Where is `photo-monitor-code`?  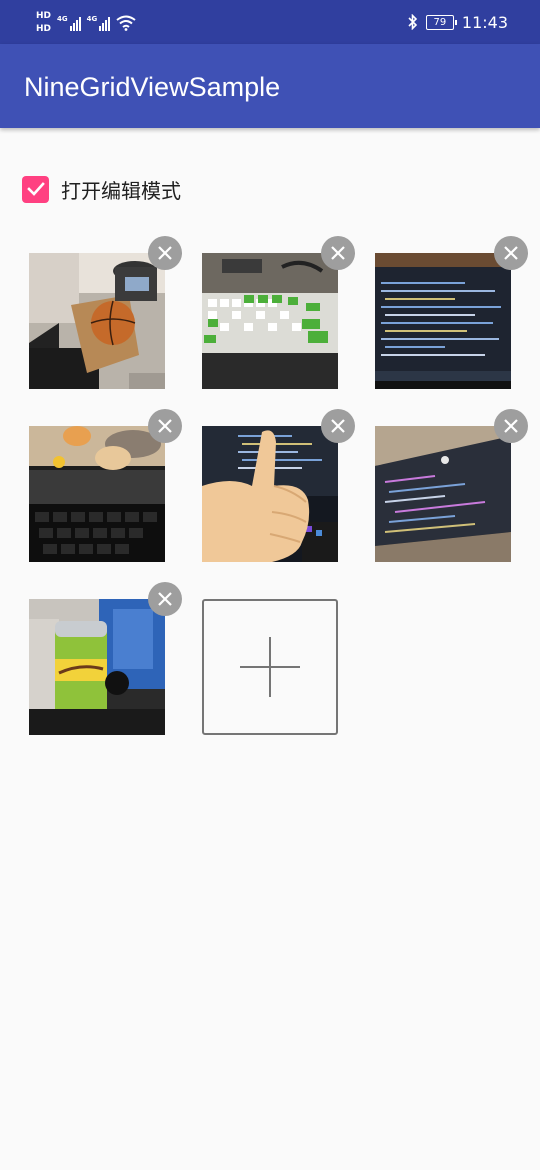
photo-monitor-code is located at coordinates (443, 321).